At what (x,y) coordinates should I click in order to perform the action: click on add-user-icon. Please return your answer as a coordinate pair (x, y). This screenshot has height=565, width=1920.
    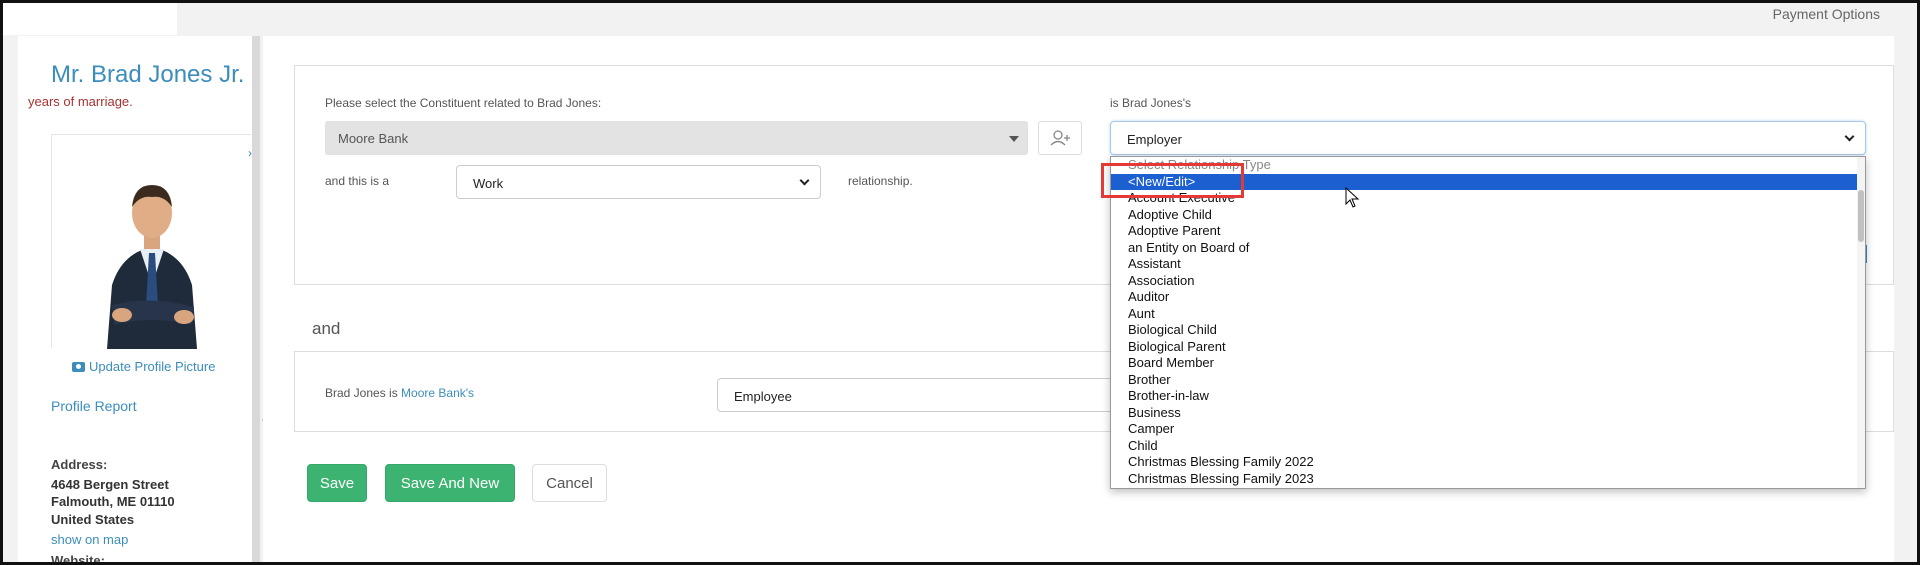
    Looking at the image, I should click on (1060, 138).